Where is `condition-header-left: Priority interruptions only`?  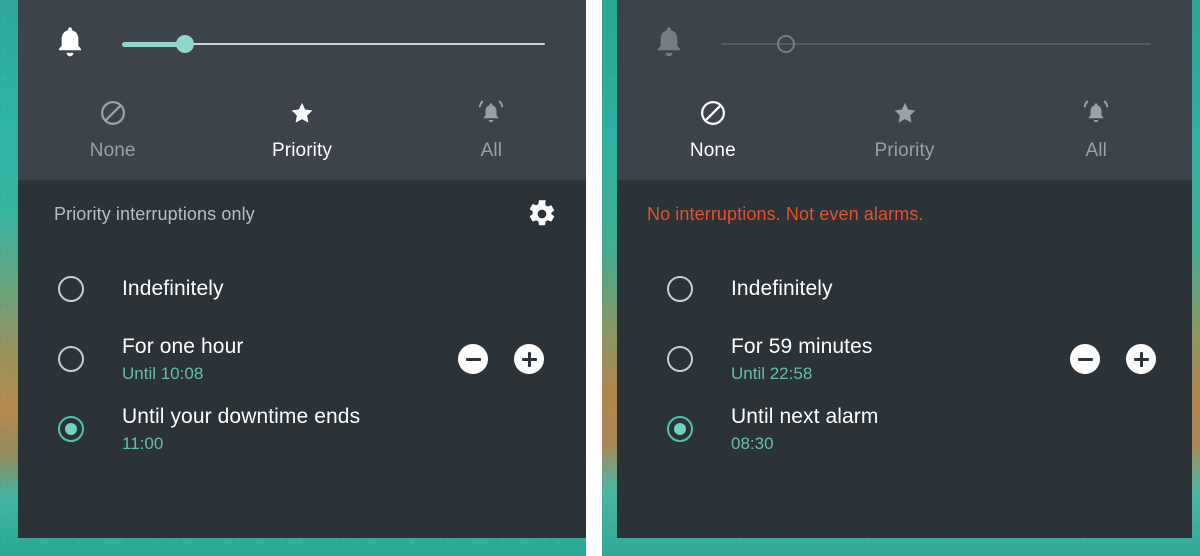
condition-header-left: Priority interruptions only is located at coordinates (302, 214).